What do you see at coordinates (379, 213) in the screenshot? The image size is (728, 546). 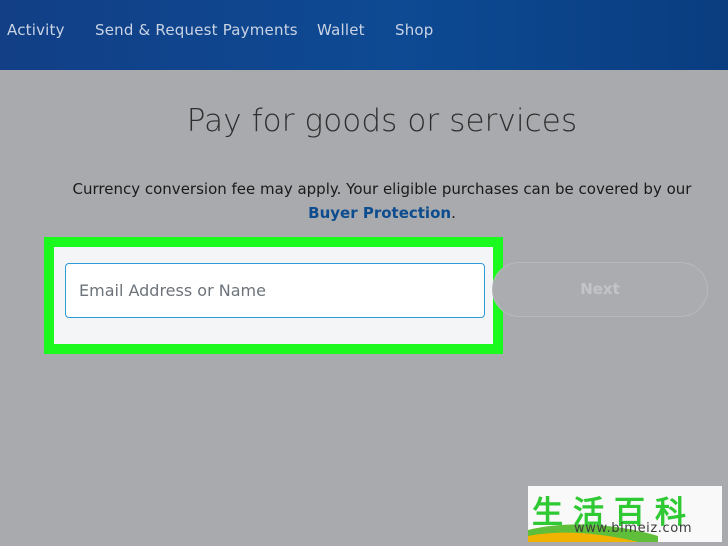 I see `buyer-protection-link: Buyer Protection` at bounding box center [379, 213].